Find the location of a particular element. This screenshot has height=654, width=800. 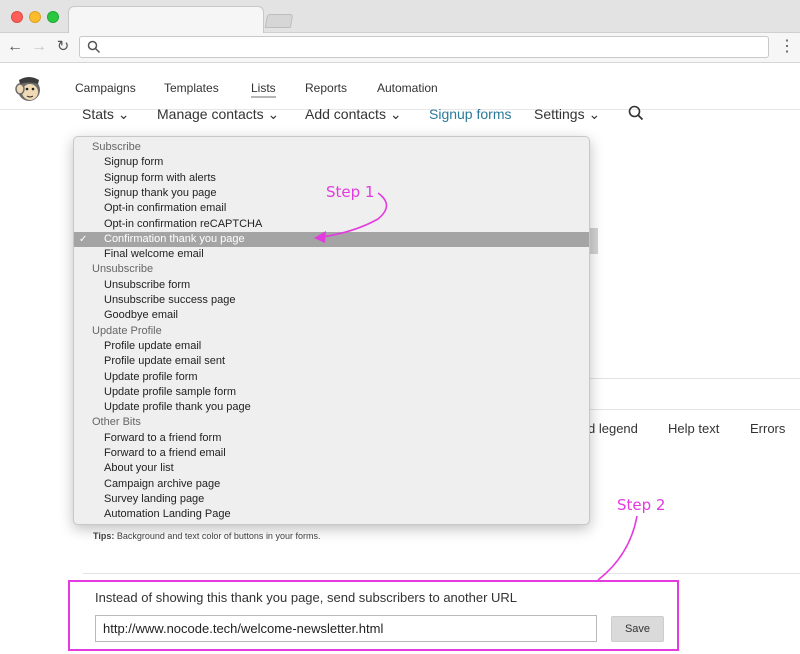

dropdown-option-label: Signup form with alerts is located at coordinates (160, 177).